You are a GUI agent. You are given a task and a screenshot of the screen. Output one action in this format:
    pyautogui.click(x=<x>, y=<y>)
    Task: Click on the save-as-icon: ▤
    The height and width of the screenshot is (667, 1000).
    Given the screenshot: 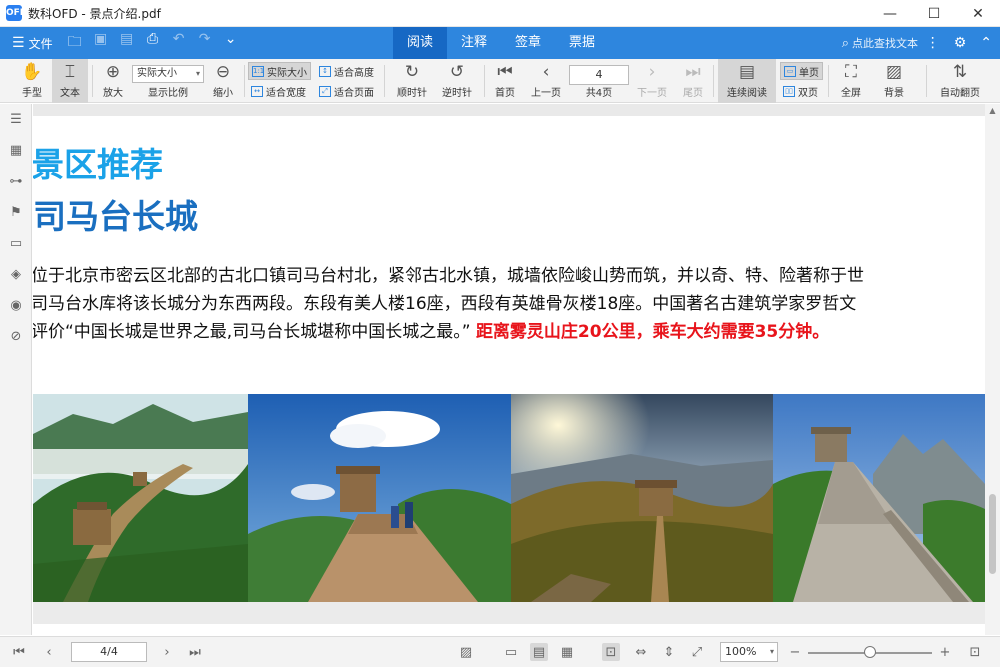 What is the action you would take?
    pyautogui.click(x=127, y=43)
    